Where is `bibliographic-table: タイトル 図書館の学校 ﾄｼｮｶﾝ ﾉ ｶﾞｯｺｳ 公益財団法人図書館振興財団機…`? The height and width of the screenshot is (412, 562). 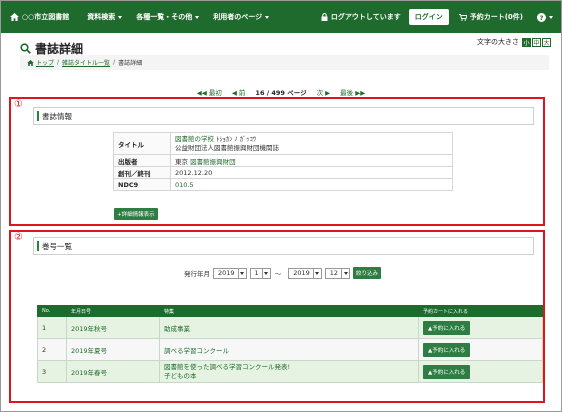
bibliographic-table: タイトル 図書館の学校 ﾄｼｮｶﾝ ﾉ ｶﾞｯｺｳ 公益財団法人図書館振興財団機… is located at coordinates (283, 161).